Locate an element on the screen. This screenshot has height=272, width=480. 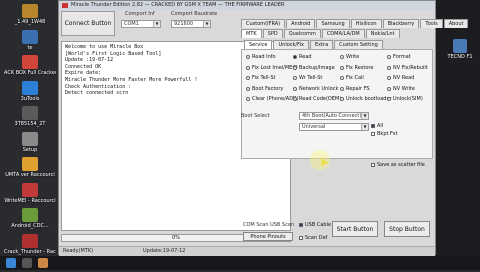
tab-qualcomm: Qualcomm is located at coordinates (302, 33).